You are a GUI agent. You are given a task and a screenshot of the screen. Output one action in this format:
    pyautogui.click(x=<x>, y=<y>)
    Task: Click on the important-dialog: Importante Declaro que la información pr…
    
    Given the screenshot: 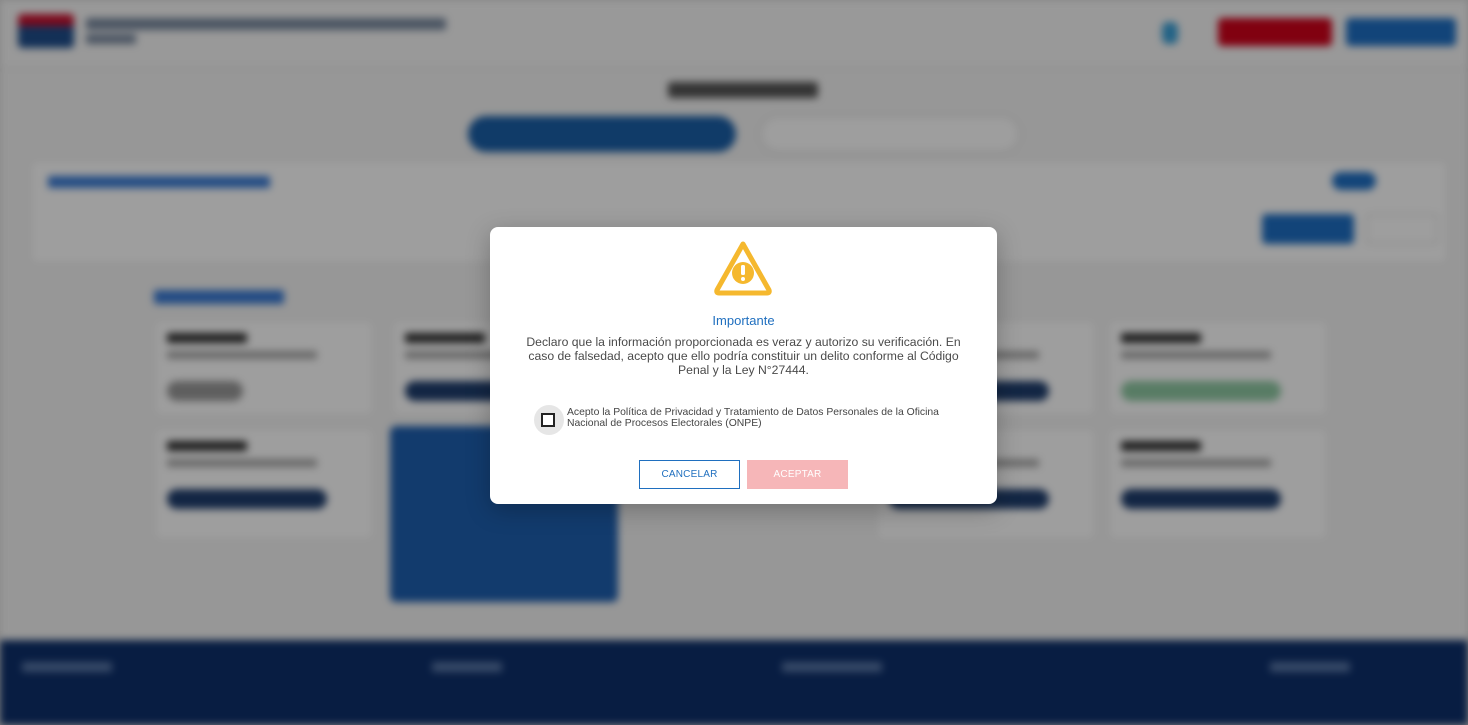 What is the action you would take?
    pyautogui.click(x=743, y=365)
    